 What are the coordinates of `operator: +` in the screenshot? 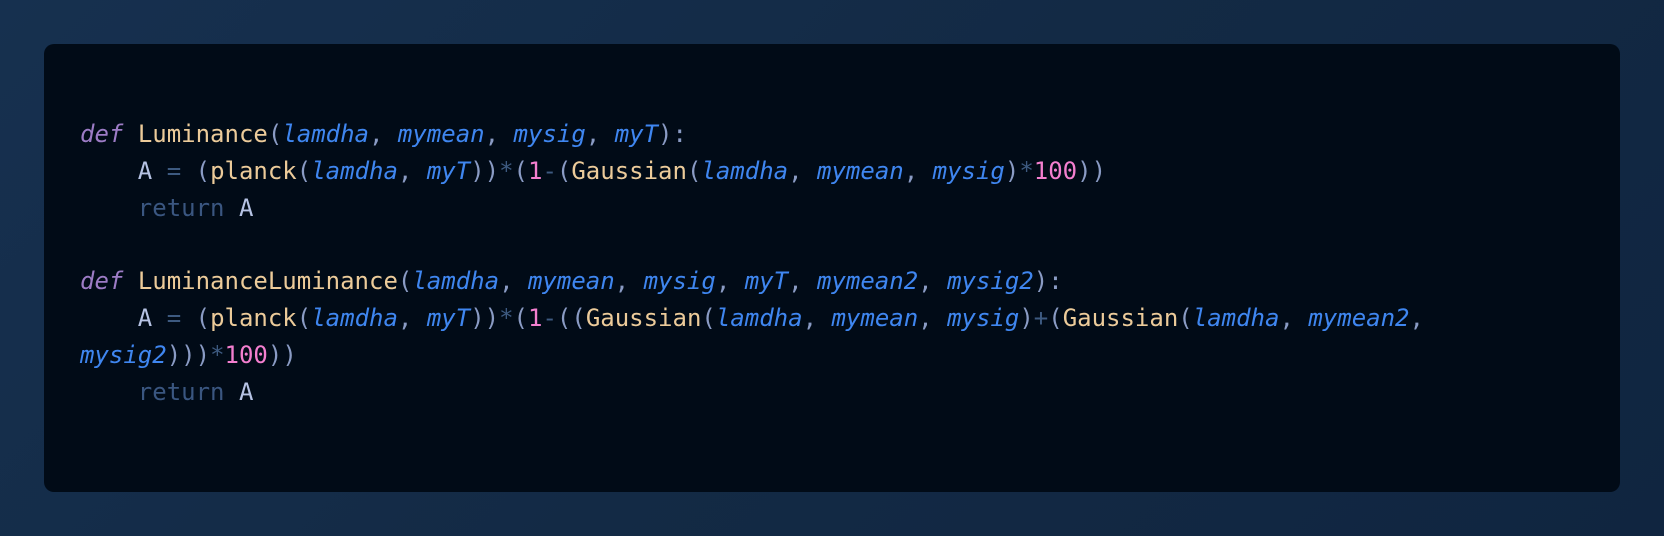 It's located at (1041, 317).